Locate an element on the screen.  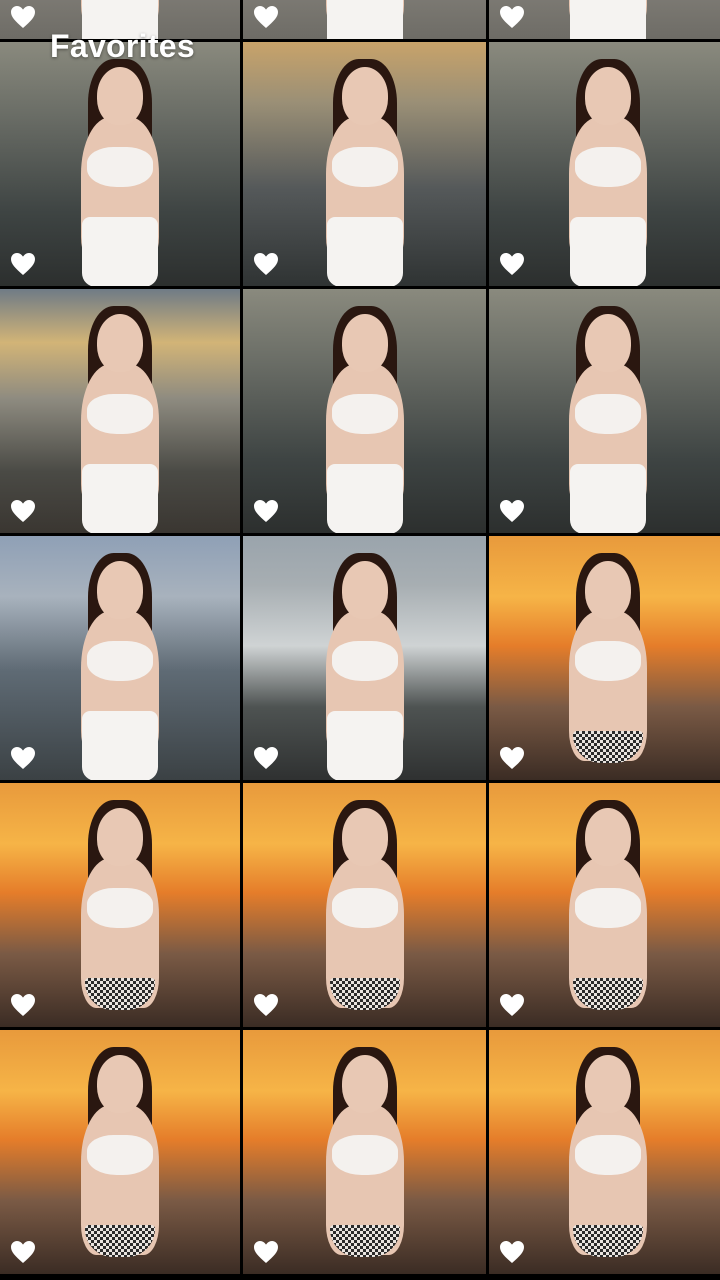
page-title: Favorites is located at coordinates (122, 46).